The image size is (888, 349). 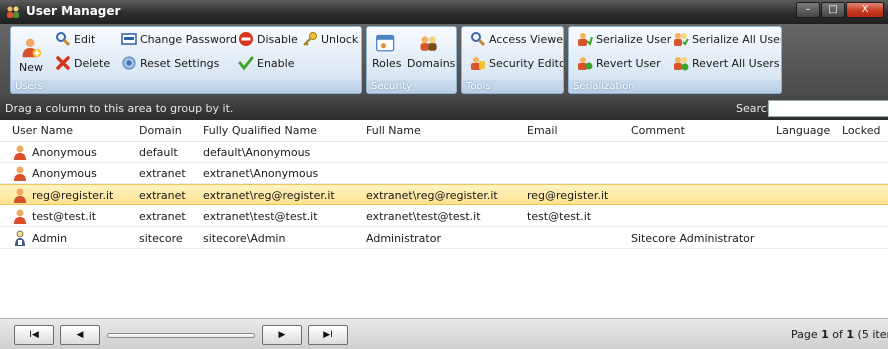 What do you see at coordinates (63, 39) in the screenshot?
I see `edit-icon` at bounding box center [63, 39].